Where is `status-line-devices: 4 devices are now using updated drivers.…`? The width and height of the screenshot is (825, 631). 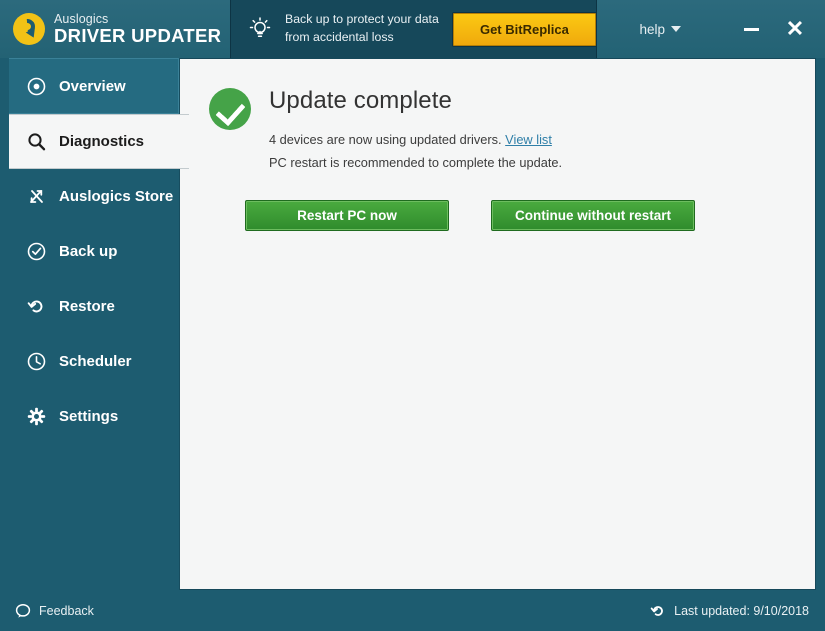 status-line-devices: 4 devices are now using updated drivers.… is located at coordinates (415, 139).